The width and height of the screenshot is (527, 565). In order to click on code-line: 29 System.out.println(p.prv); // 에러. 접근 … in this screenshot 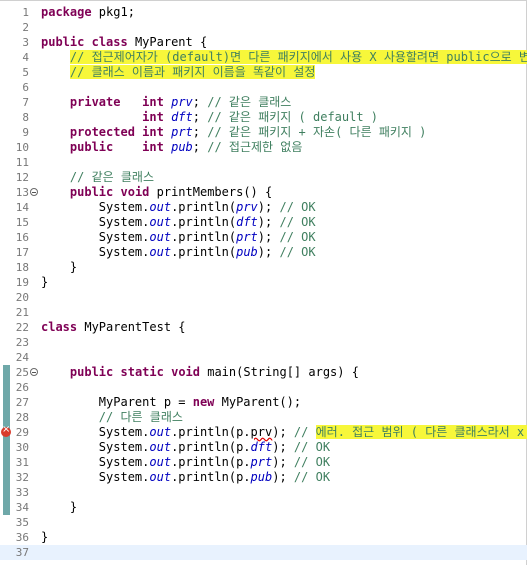, I will do `click(263, 432)`.